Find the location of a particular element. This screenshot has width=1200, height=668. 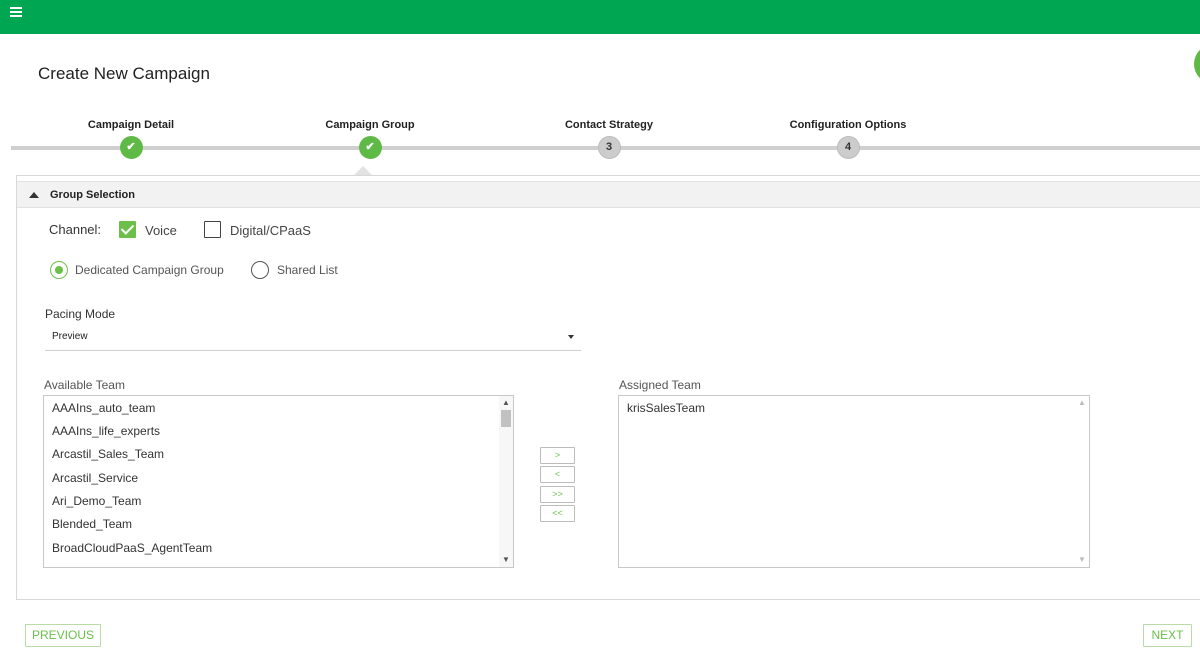

pacing-mode-value: Preview is located at coordinates (70, 336).